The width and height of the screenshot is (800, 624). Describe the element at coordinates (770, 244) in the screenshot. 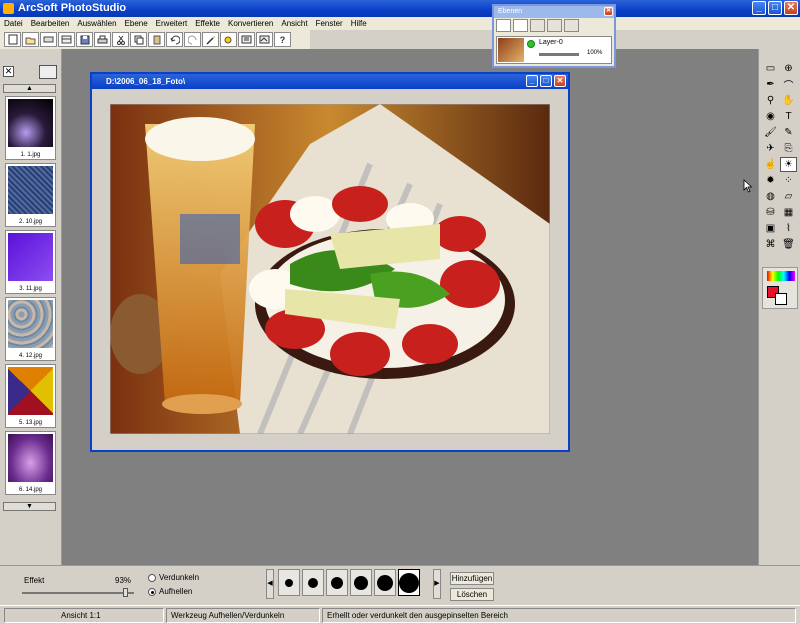

I see `warp-icon: ⌘` at that location.